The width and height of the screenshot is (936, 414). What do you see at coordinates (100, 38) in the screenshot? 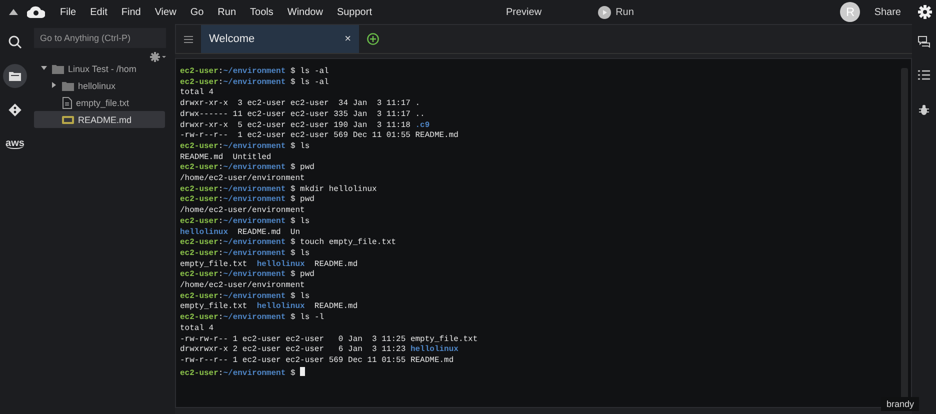
I see `search-field: Go to Anything (Ctrl-P)` at bounding box center [100, 38].